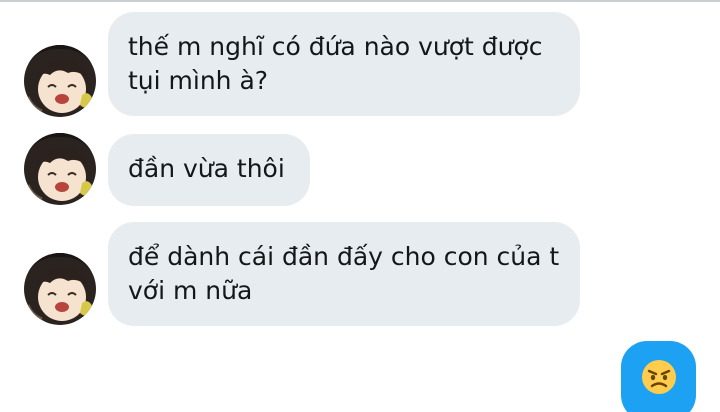  Describe the element at coordinates (360, 1) in the screenshot. I see `divider` at that location.